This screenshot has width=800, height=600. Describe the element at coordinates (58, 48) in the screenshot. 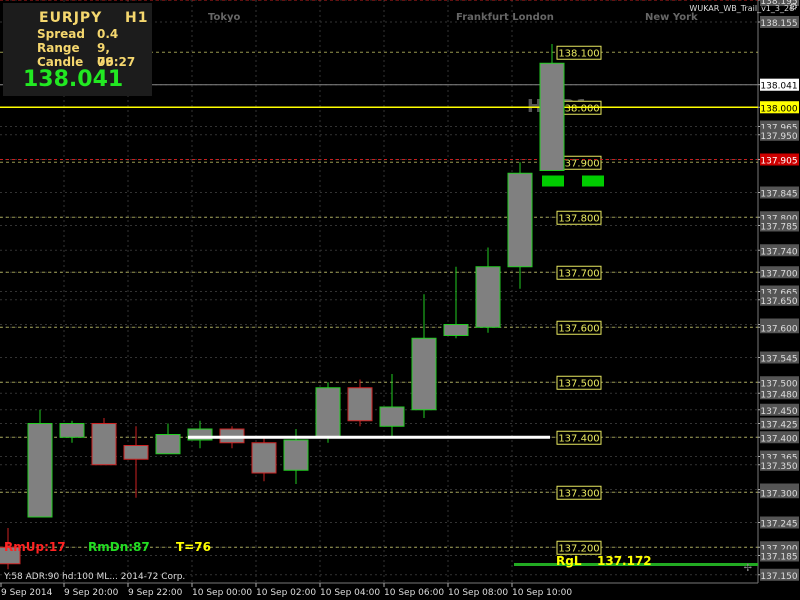

I see `range-label: Range` at that location.